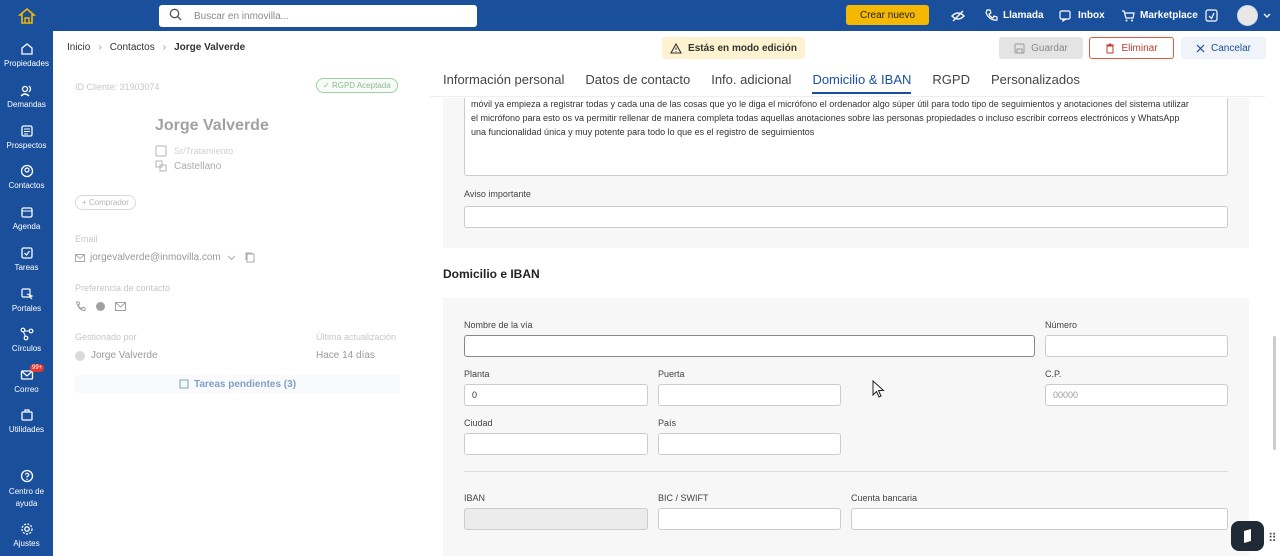  Describe the element at coordinates (86, 239) in the screenshot. I see `email-label: Email` at that location.